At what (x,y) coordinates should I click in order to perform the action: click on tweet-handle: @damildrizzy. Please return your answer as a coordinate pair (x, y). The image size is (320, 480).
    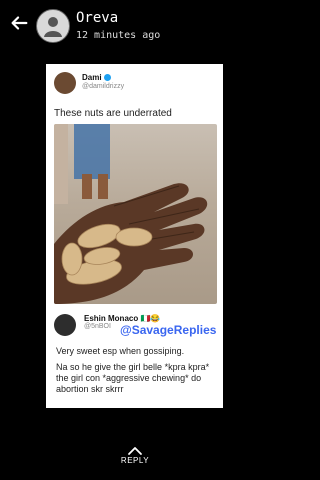
    Looking at the image, I should click on (103, 86).